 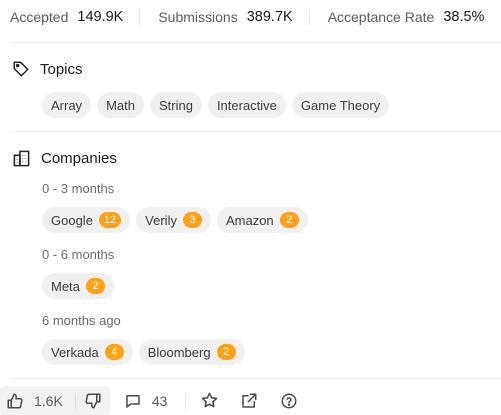 I want to click on topic-tag: Array, so click(x=67, y=105).